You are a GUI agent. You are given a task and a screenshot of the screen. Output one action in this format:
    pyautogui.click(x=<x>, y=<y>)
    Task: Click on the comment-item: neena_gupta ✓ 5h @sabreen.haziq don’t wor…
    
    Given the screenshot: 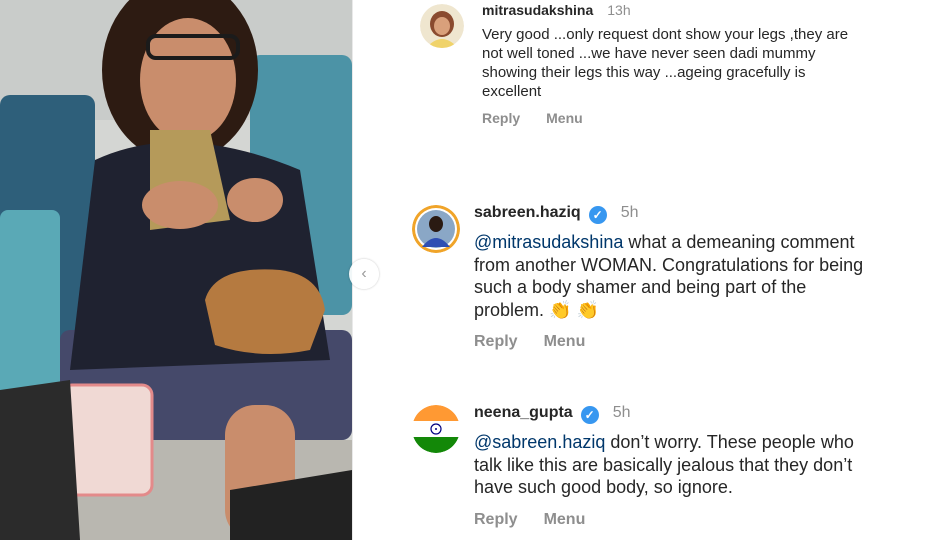 What is the action you would take?
    pyautogui.click(x=701, y=466)
    